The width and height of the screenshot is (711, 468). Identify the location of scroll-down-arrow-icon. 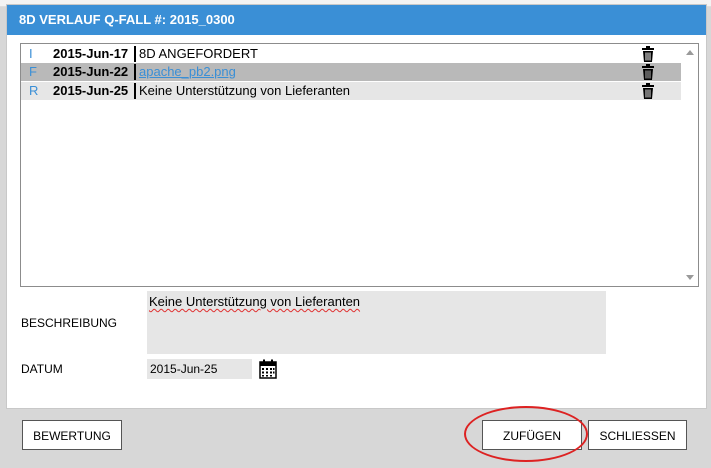
(690, 277).